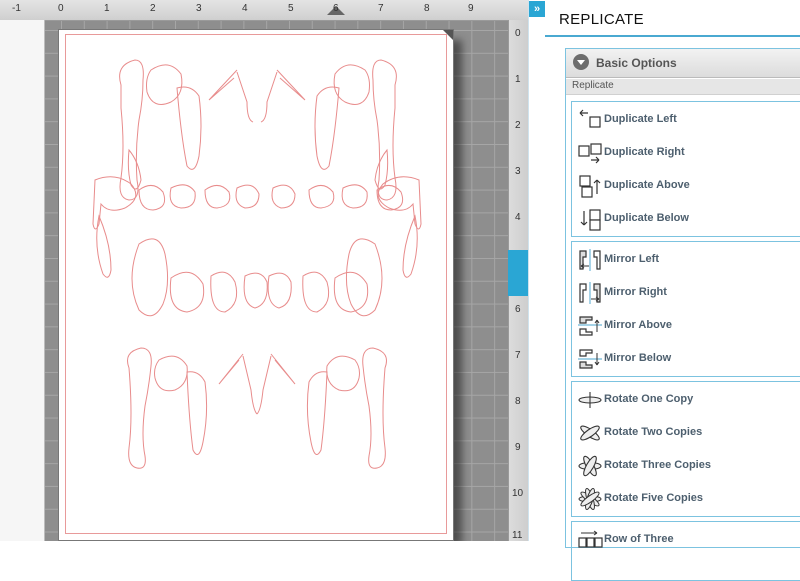  I want to click on artwork-peace-row, so click(257, 227).